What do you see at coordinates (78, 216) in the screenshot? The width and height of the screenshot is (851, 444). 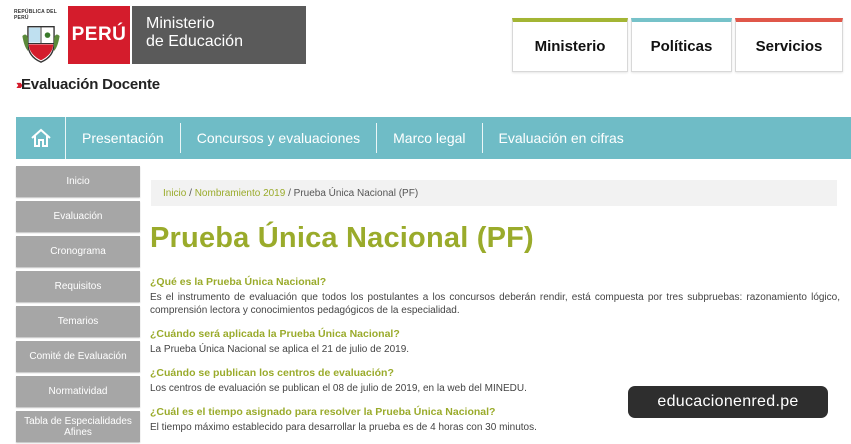 I see `sidebar-item-evaluacion: Evaluación` at bounding box center [78, 216].